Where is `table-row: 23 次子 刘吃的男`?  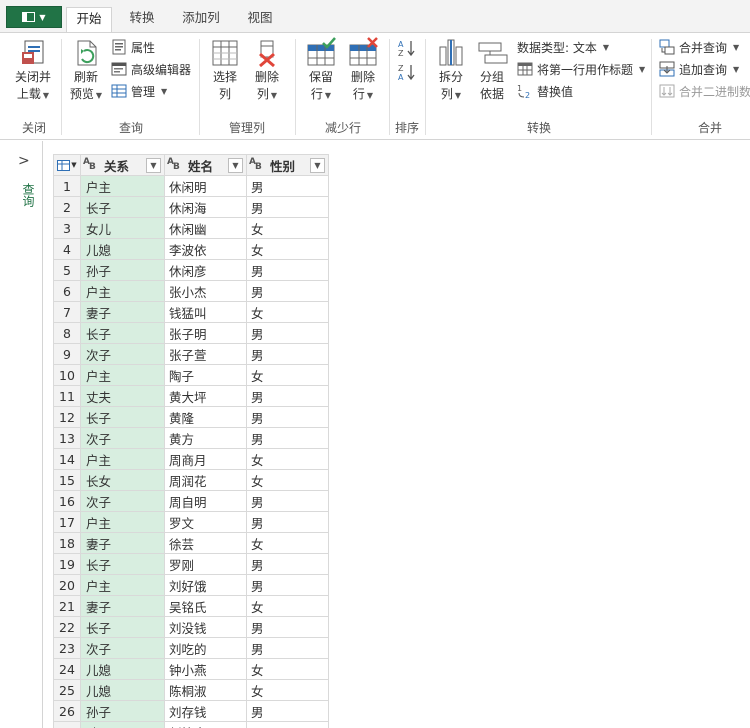 table-row: 23 次子 刘吃的男 is located at coordinates (191, 648).